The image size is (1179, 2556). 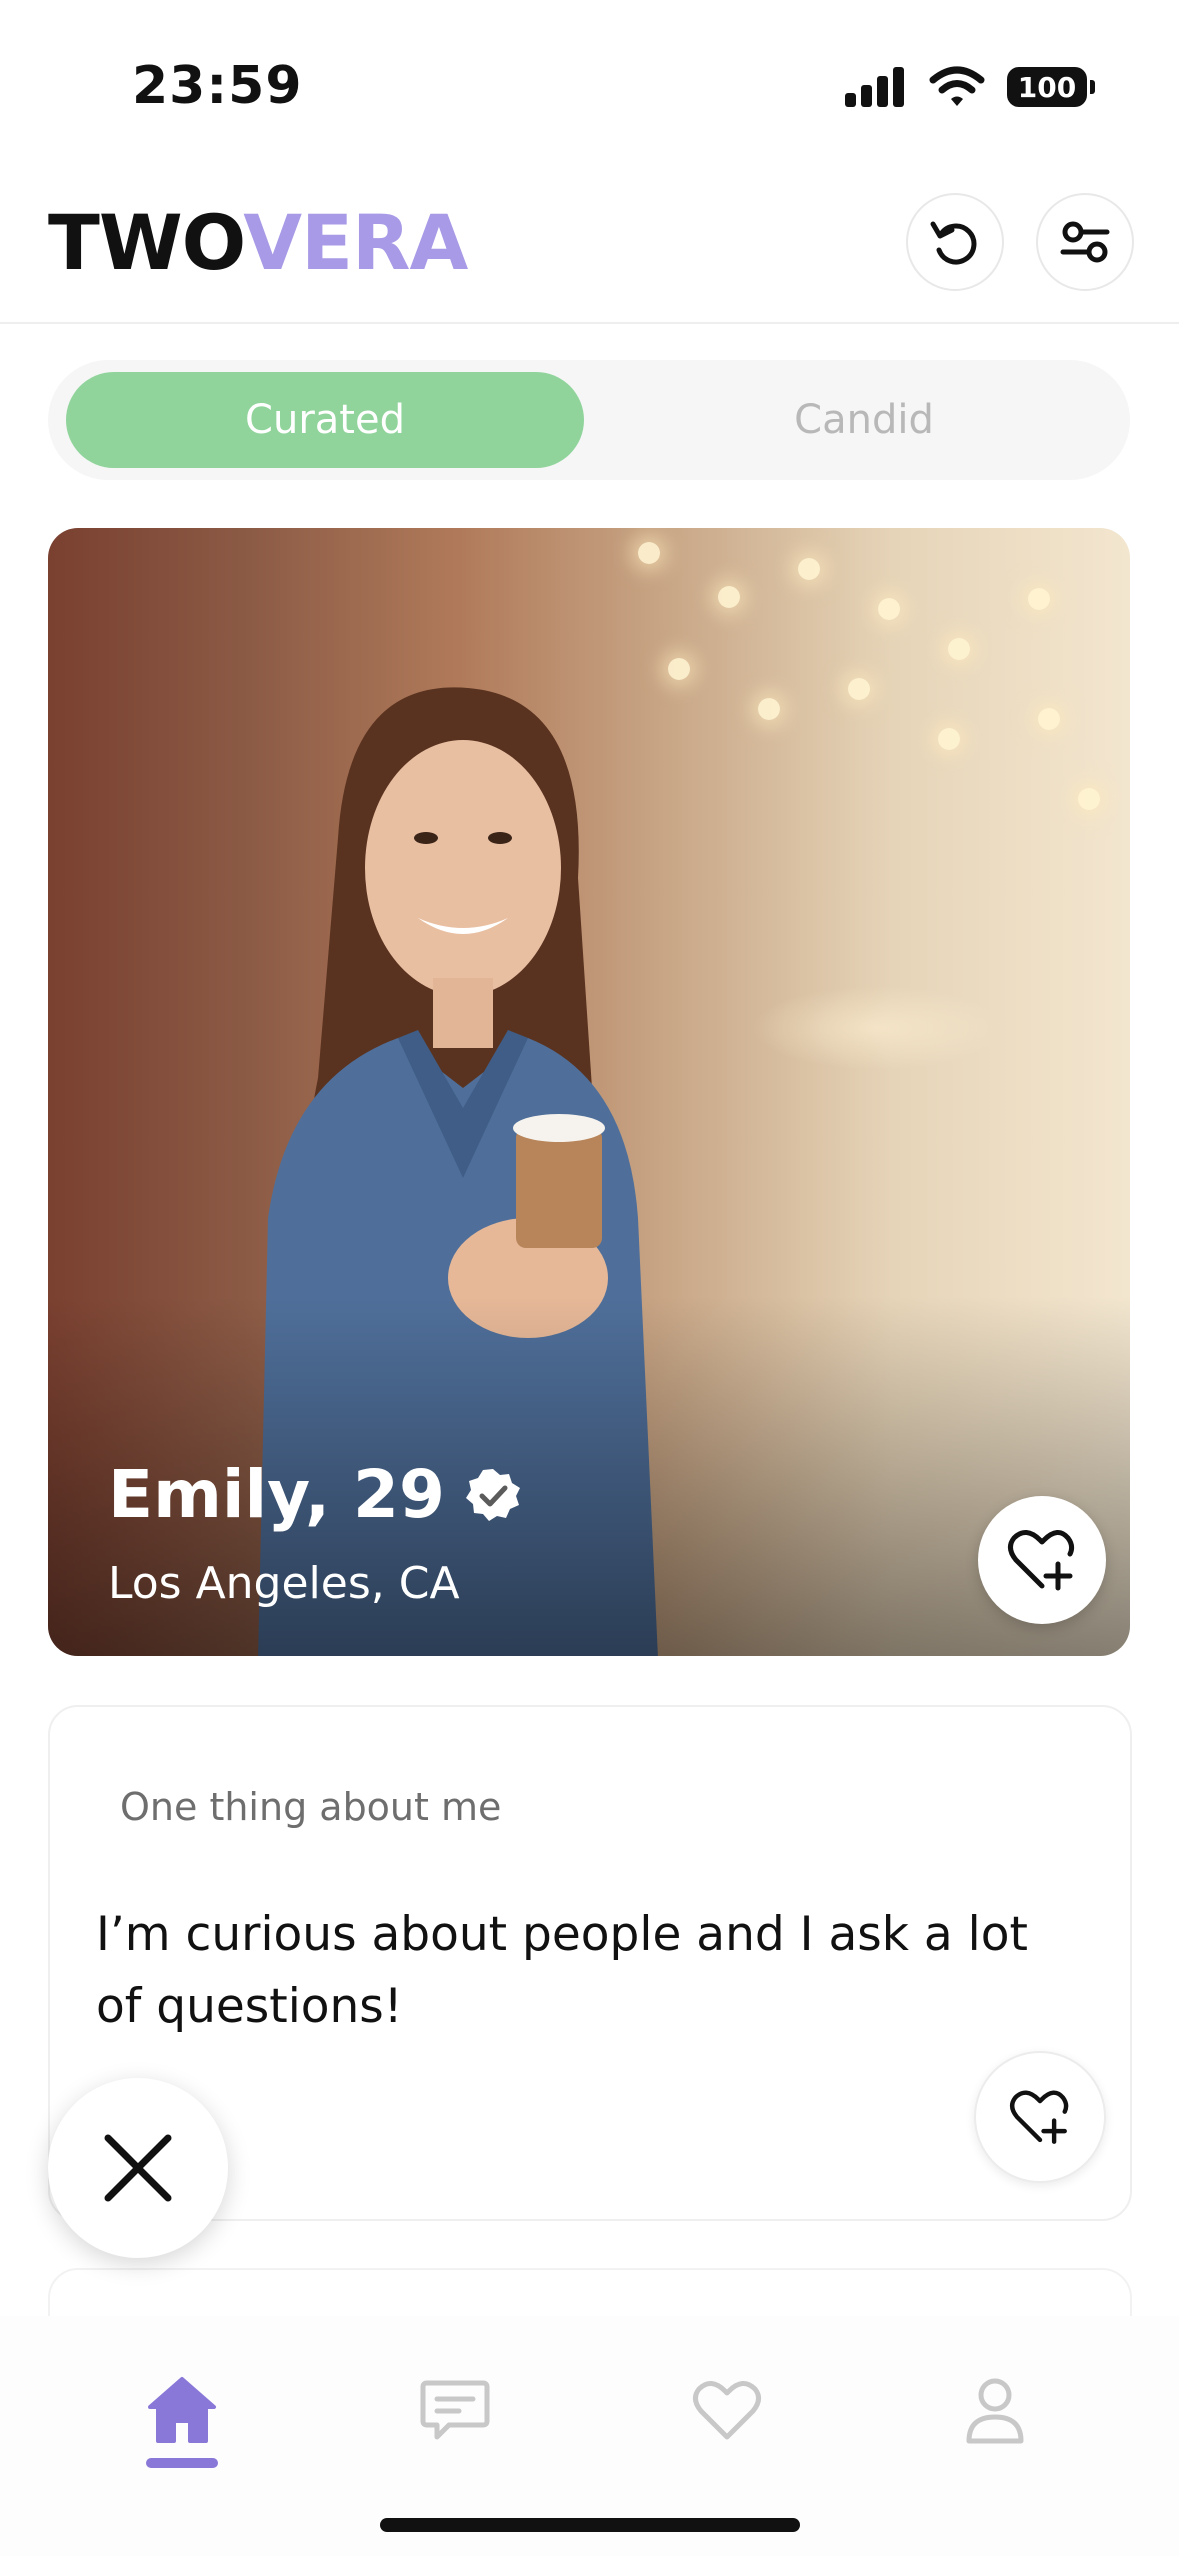 I want to click on header-divider, so click(x=589, y=323).